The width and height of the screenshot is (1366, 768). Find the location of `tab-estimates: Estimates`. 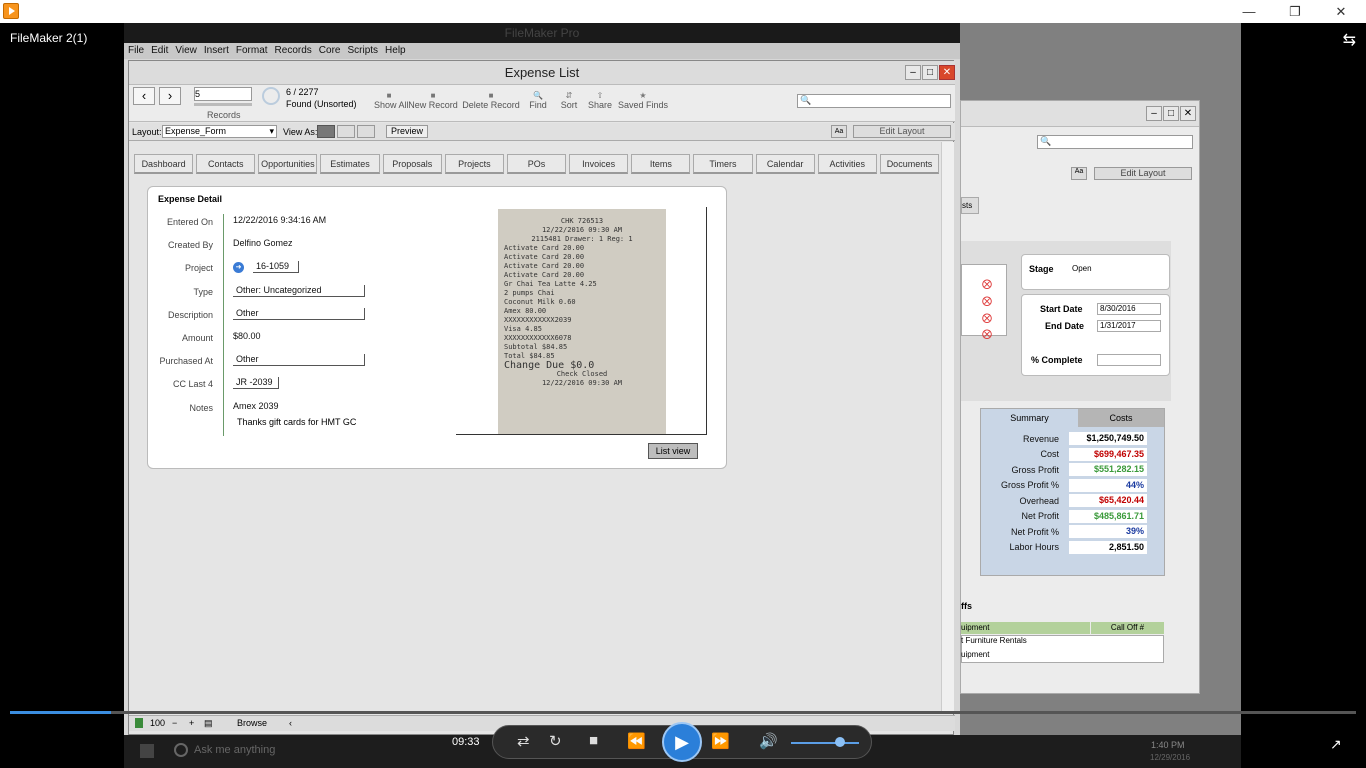

tab-estimates: Estimates is located at coordinates (350, 164).